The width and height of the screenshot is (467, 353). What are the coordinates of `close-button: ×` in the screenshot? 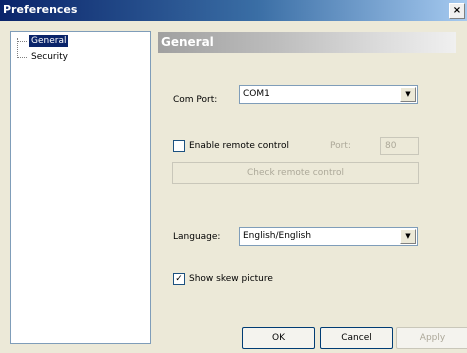 It's located at (457, 11).